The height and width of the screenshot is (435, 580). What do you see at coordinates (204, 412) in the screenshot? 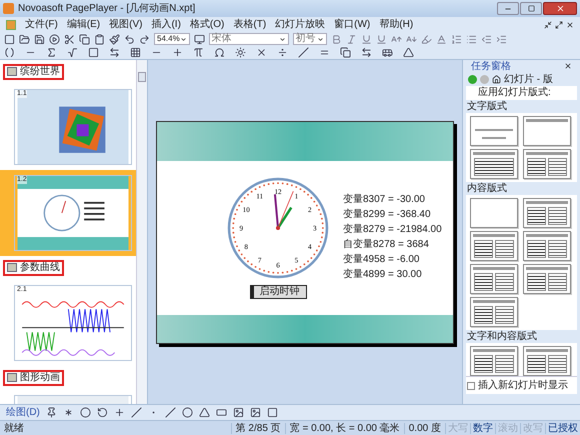
I see `triangle-icon` at bounding box center [204, 412].